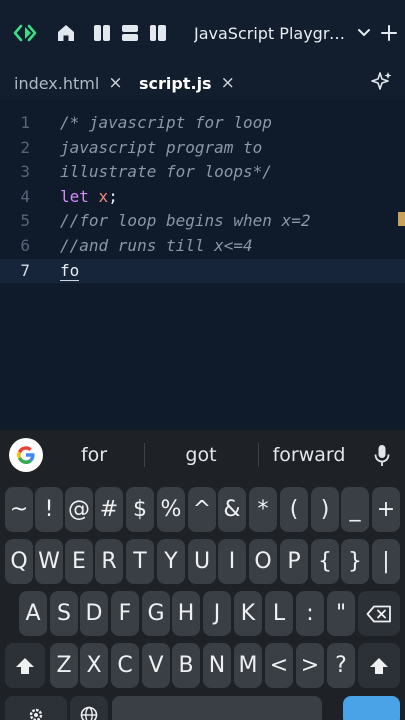 This screenshot has width=405, height=720. Describe the element at coordinates (310, 665) in the screenshot. I see `key-symbol: >` at that location.